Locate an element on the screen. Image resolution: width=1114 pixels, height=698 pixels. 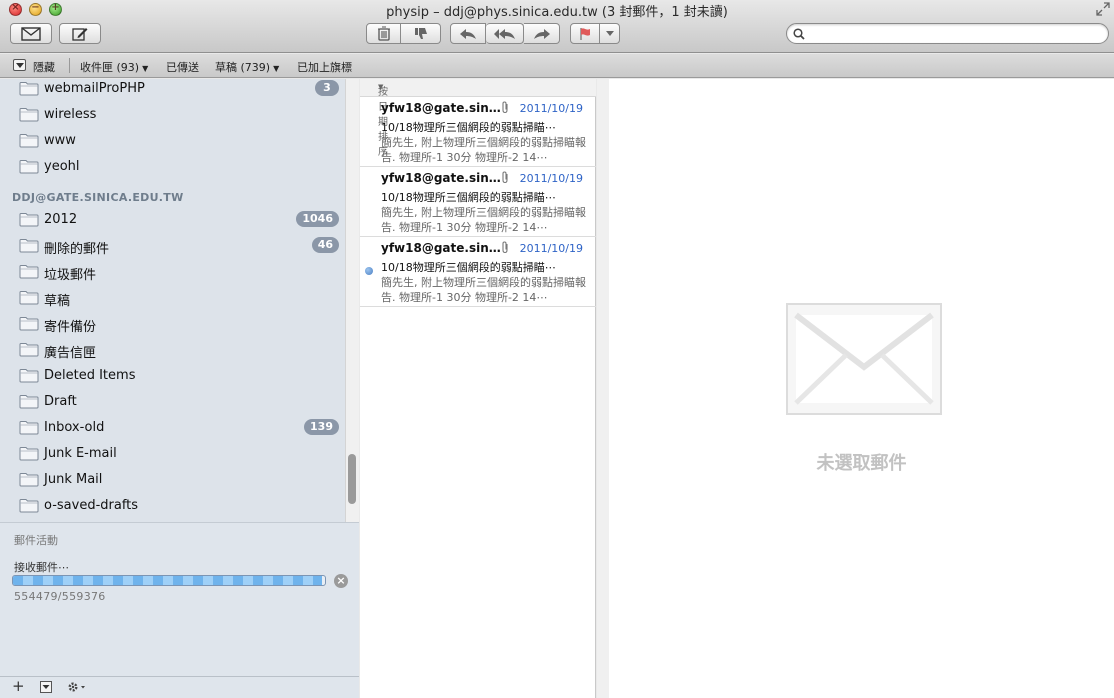
search-field is located at coordinates (947, 33).